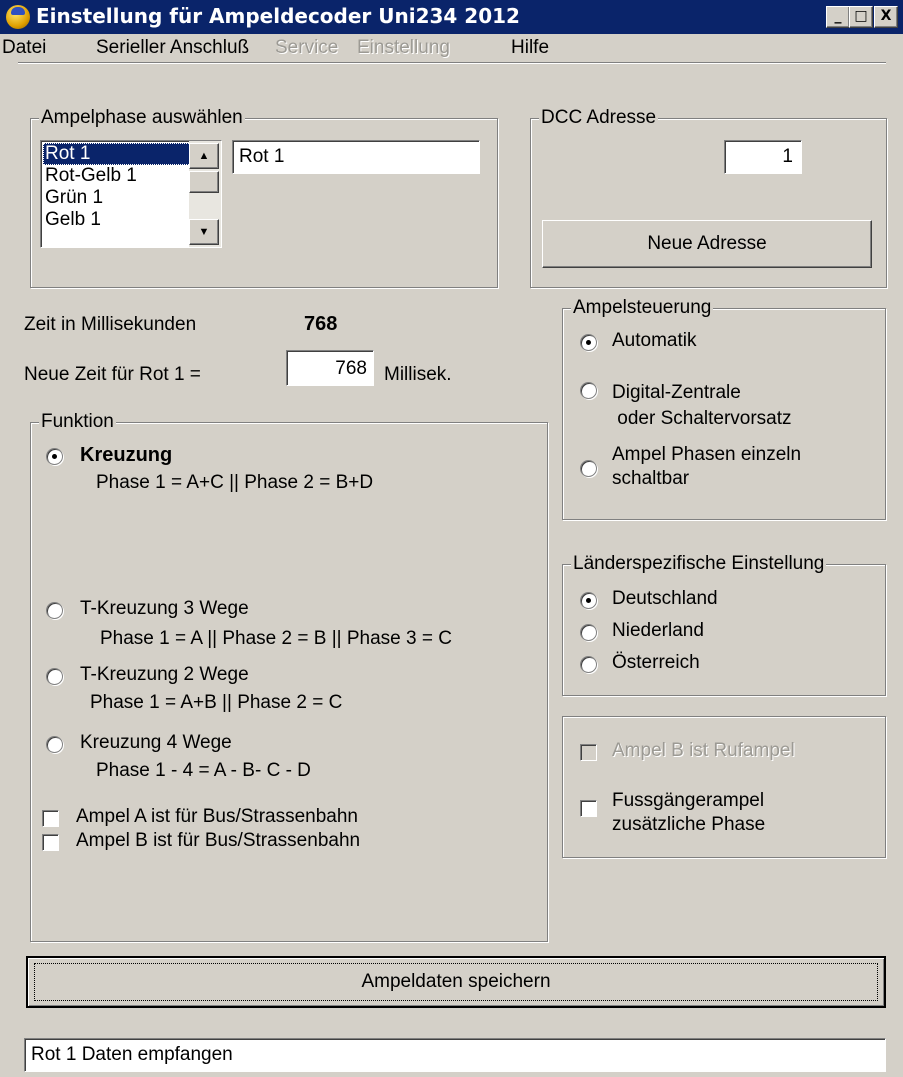 This screenshot has width=903, height=1077. Describe the element at coordinates (688, 801) in the screenshot. I see `checkbox-fussgaenger-label: Fussgängerampel` at that location.